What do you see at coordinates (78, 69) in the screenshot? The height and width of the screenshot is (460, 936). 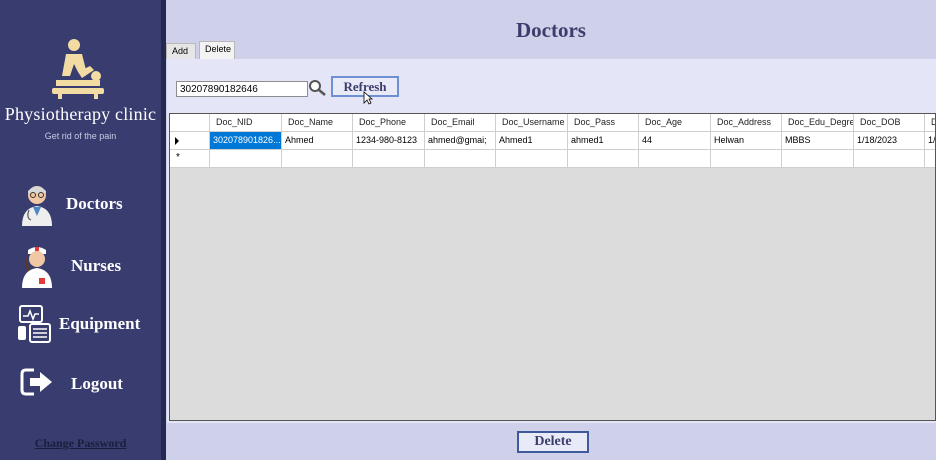 I see `physiotherapy-logo-icon` at bounding box center [78, 69].